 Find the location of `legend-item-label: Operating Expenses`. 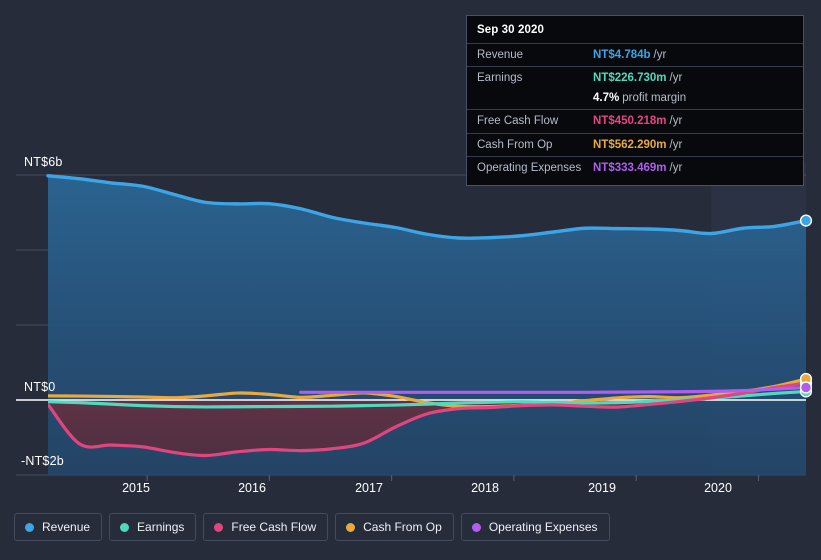

legend-item-label: Operating Expenses is located at coordinates (543, 527).